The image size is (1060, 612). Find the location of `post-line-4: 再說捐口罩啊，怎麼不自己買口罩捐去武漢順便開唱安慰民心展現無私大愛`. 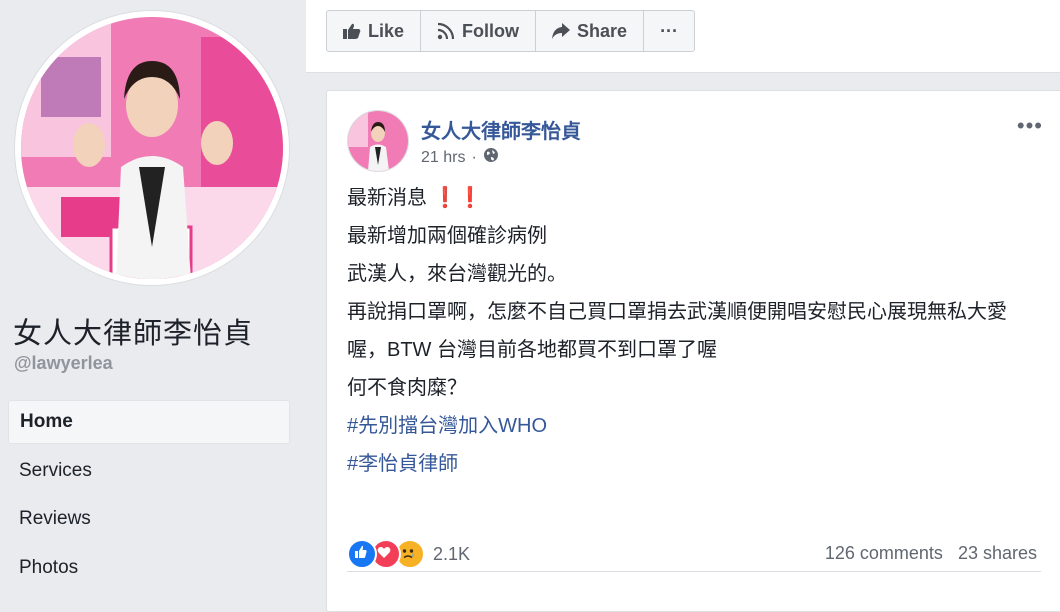

post-line-4: 再說捐口罩啊，怎麼不自己買口罩捐去武漢順便開唱安慰民心展現無私大愛 is located at coordinates (677, 312).